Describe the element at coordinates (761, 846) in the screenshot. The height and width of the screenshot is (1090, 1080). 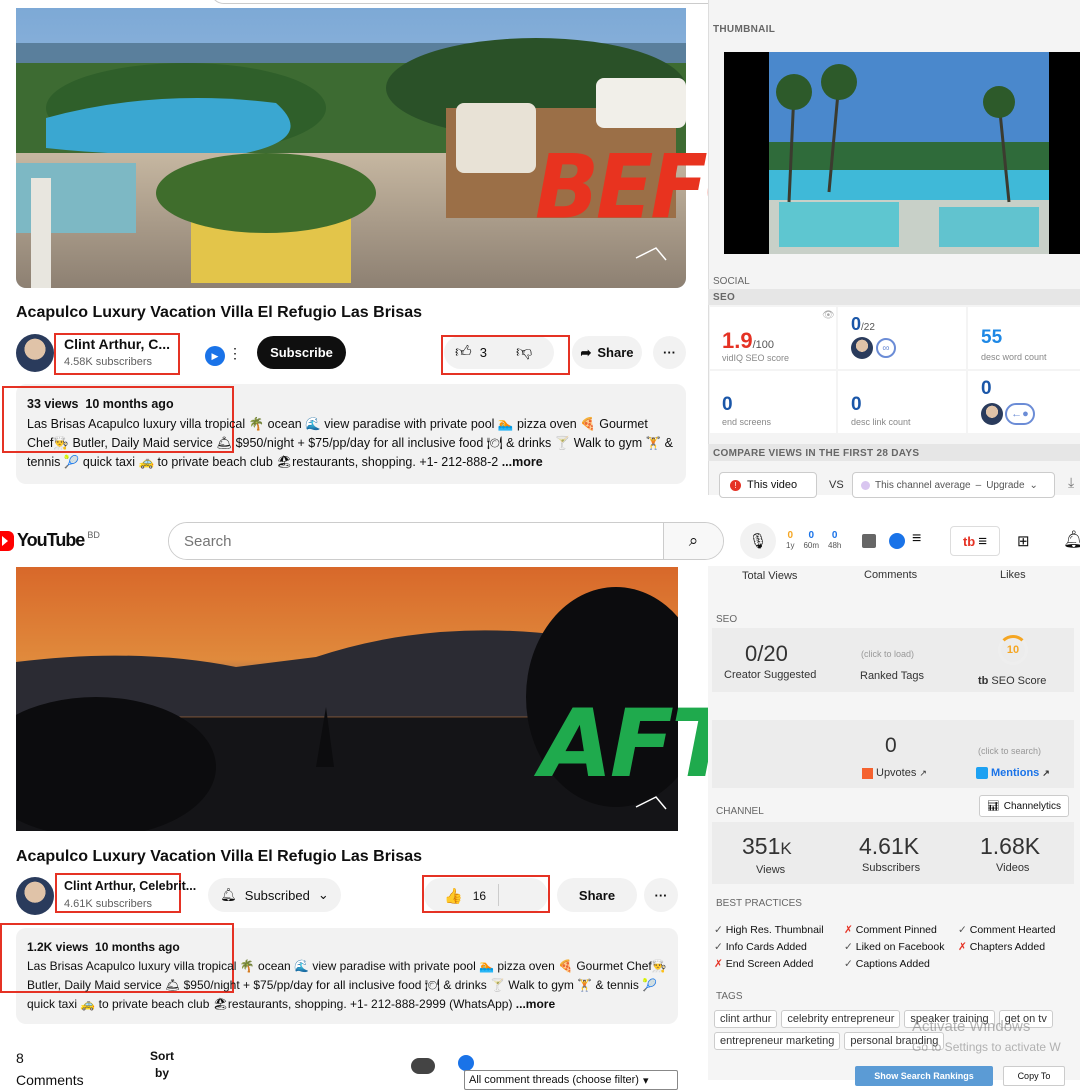
I see `channel-views-value: 351` at that location.